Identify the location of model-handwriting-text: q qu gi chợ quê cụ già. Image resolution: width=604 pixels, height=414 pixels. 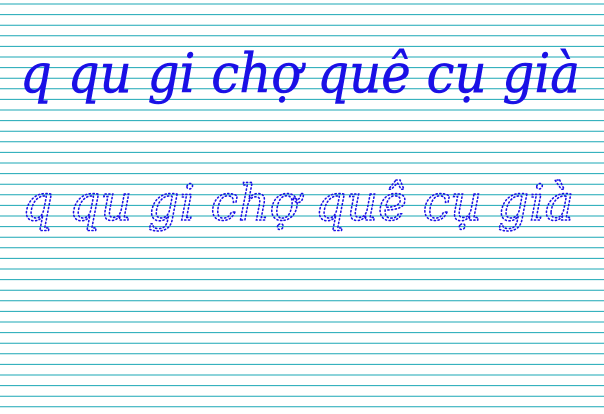
(300, 73).